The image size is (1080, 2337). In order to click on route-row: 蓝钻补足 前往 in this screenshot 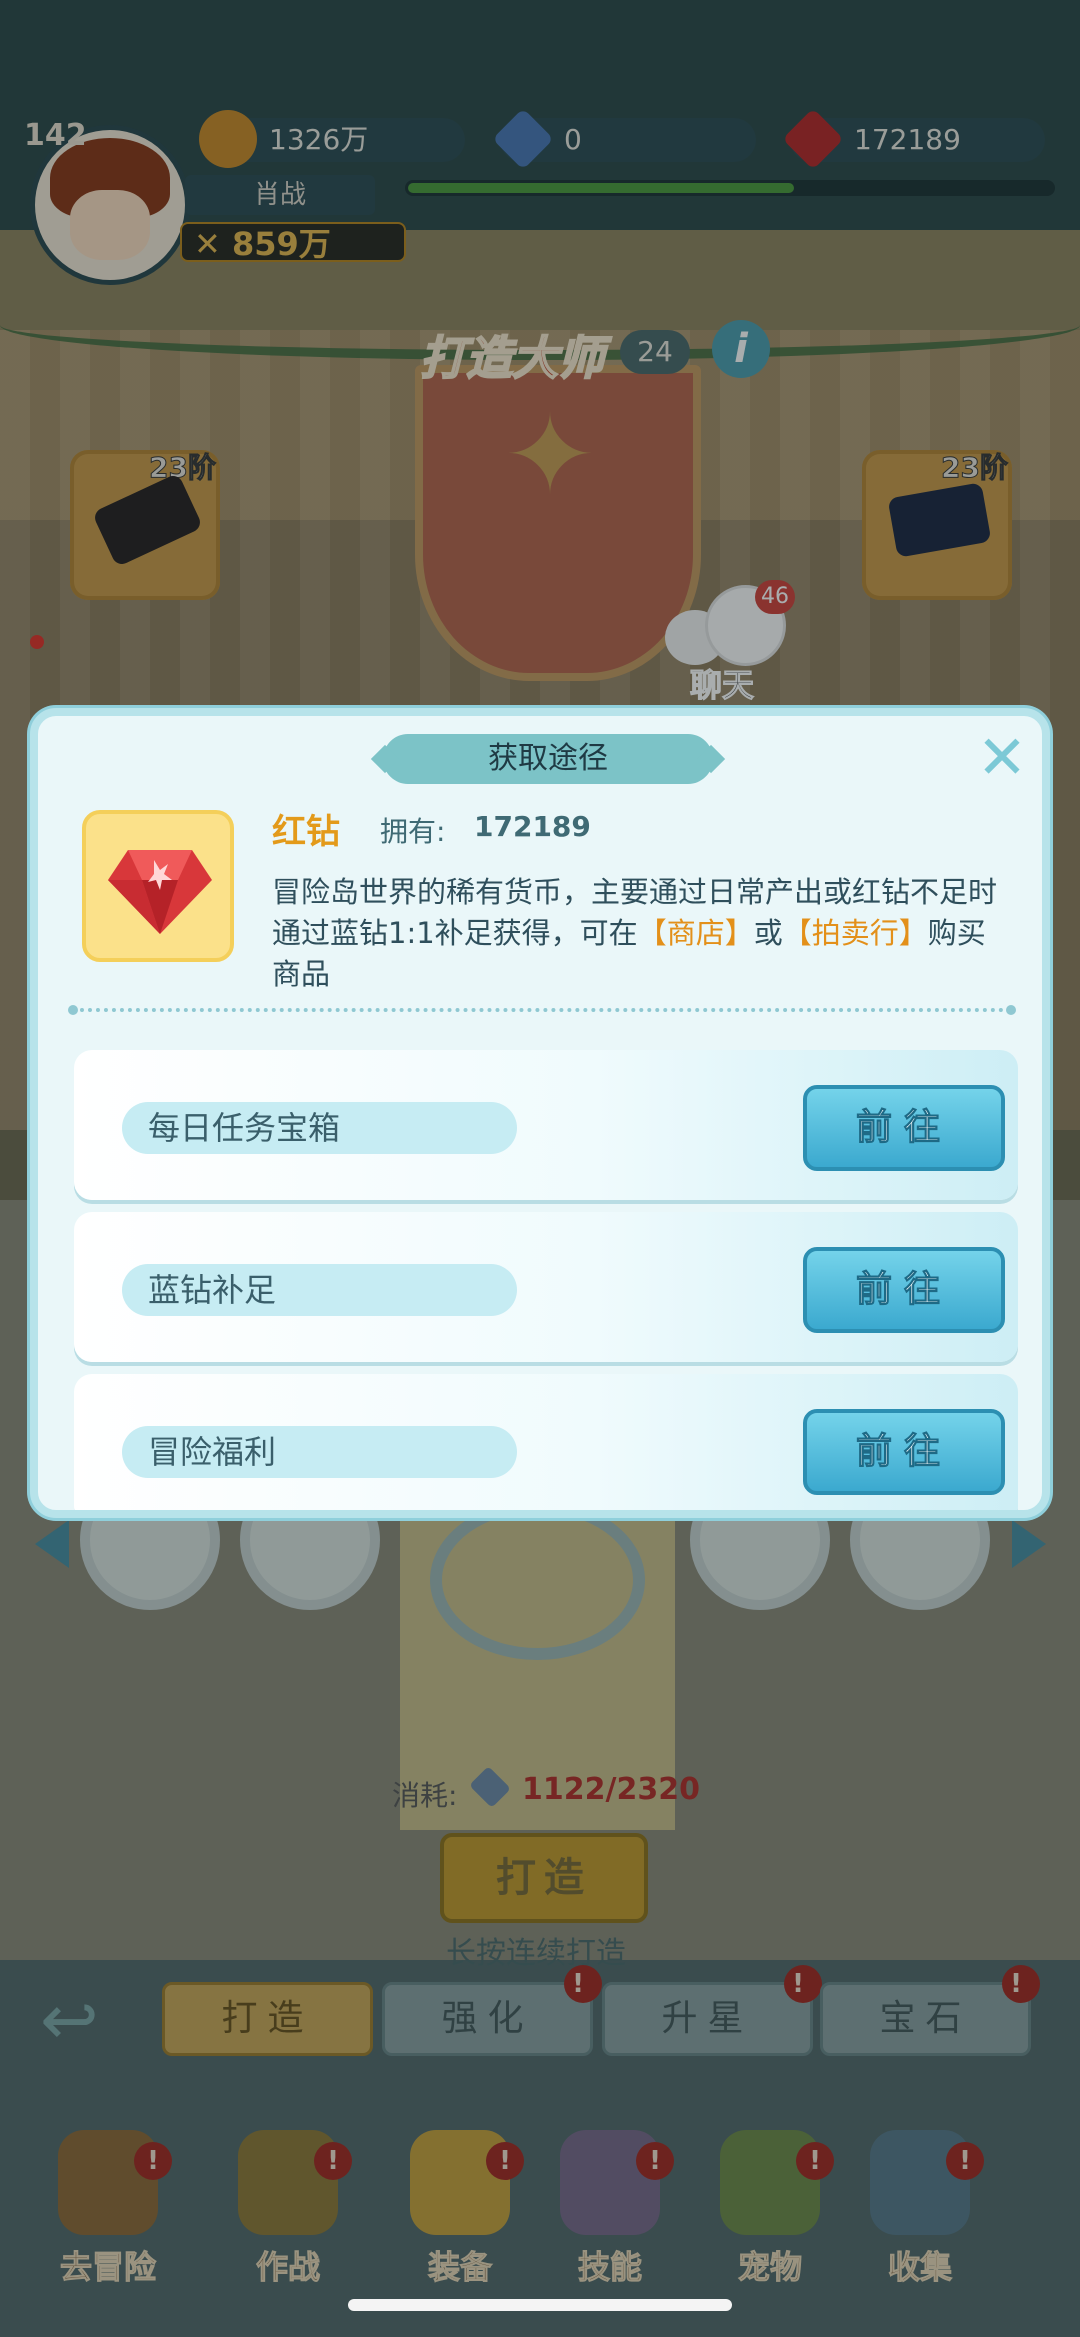, I will do `click(546, 1287)`.